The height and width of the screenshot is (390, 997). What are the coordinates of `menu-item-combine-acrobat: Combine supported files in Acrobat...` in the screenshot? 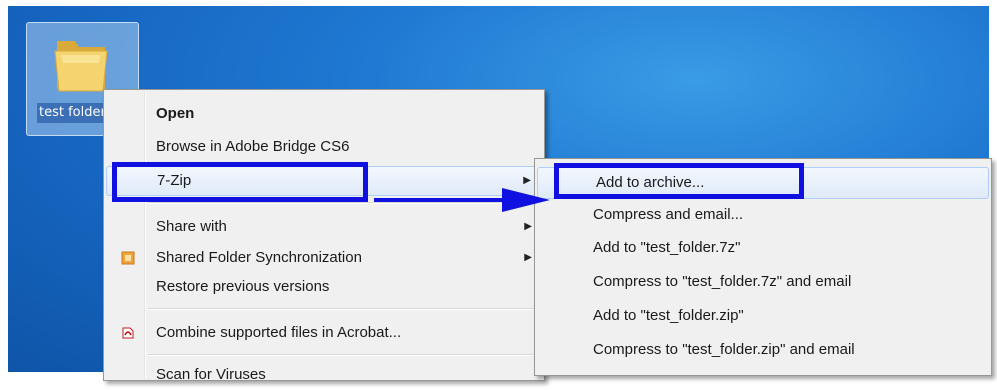 It's located at (324, 333).